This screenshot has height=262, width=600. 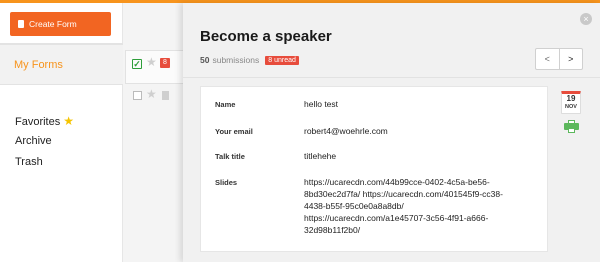 I want to click on sidebar-item-my-forms: My Forms, so click(x=61, y=64).